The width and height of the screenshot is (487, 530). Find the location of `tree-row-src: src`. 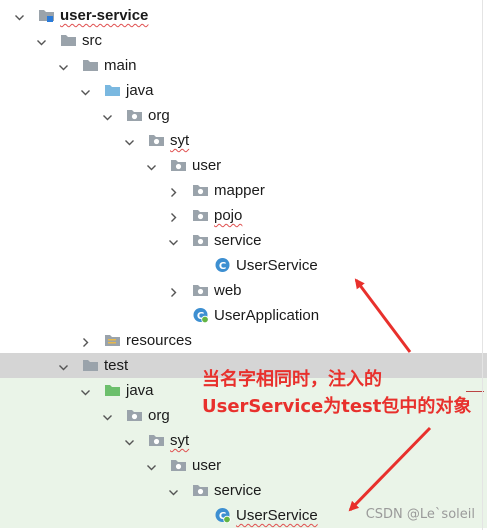

tree-row-src: src is located at coordinates (243, 40).